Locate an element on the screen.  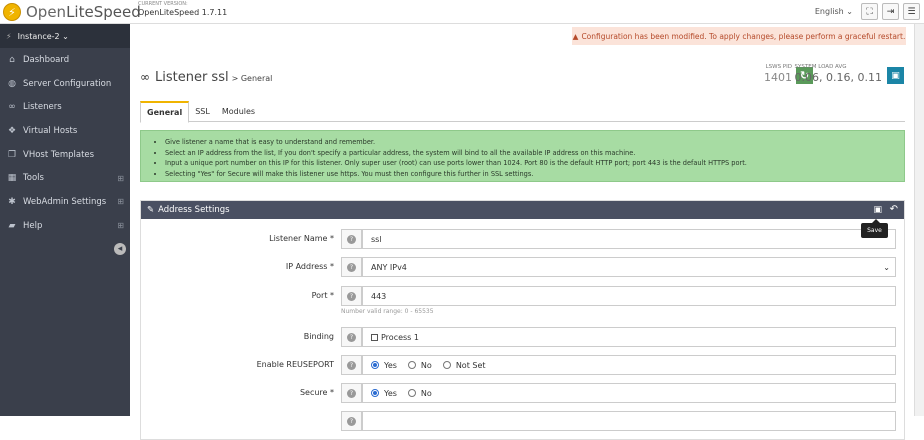
reuseport-field: Yes No Not Set is located at coordinates (629, 365).